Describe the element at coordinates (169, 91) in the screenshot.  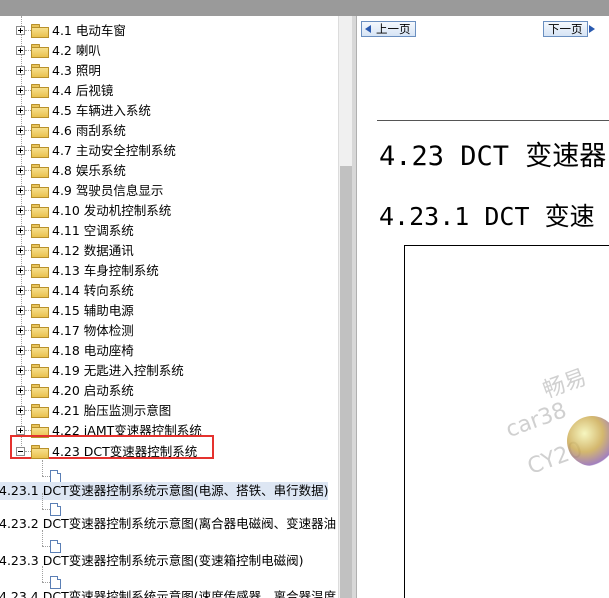
I see `tree-item: 4.4 后视镜` at that location.